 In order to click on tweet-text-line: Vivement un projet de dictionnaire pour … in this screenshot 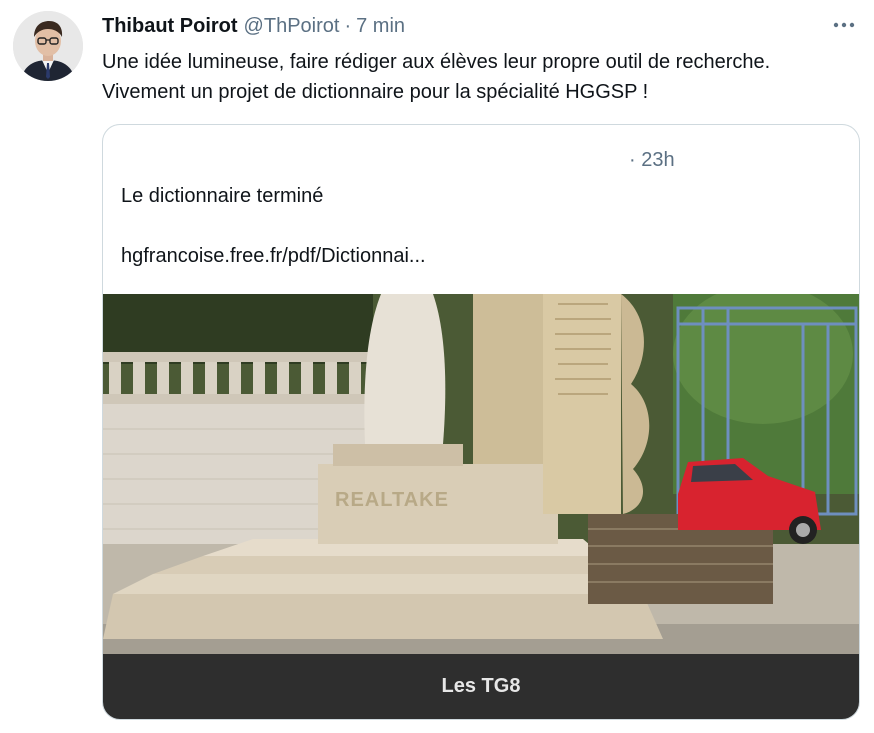, I will do `click(375, 92)`.